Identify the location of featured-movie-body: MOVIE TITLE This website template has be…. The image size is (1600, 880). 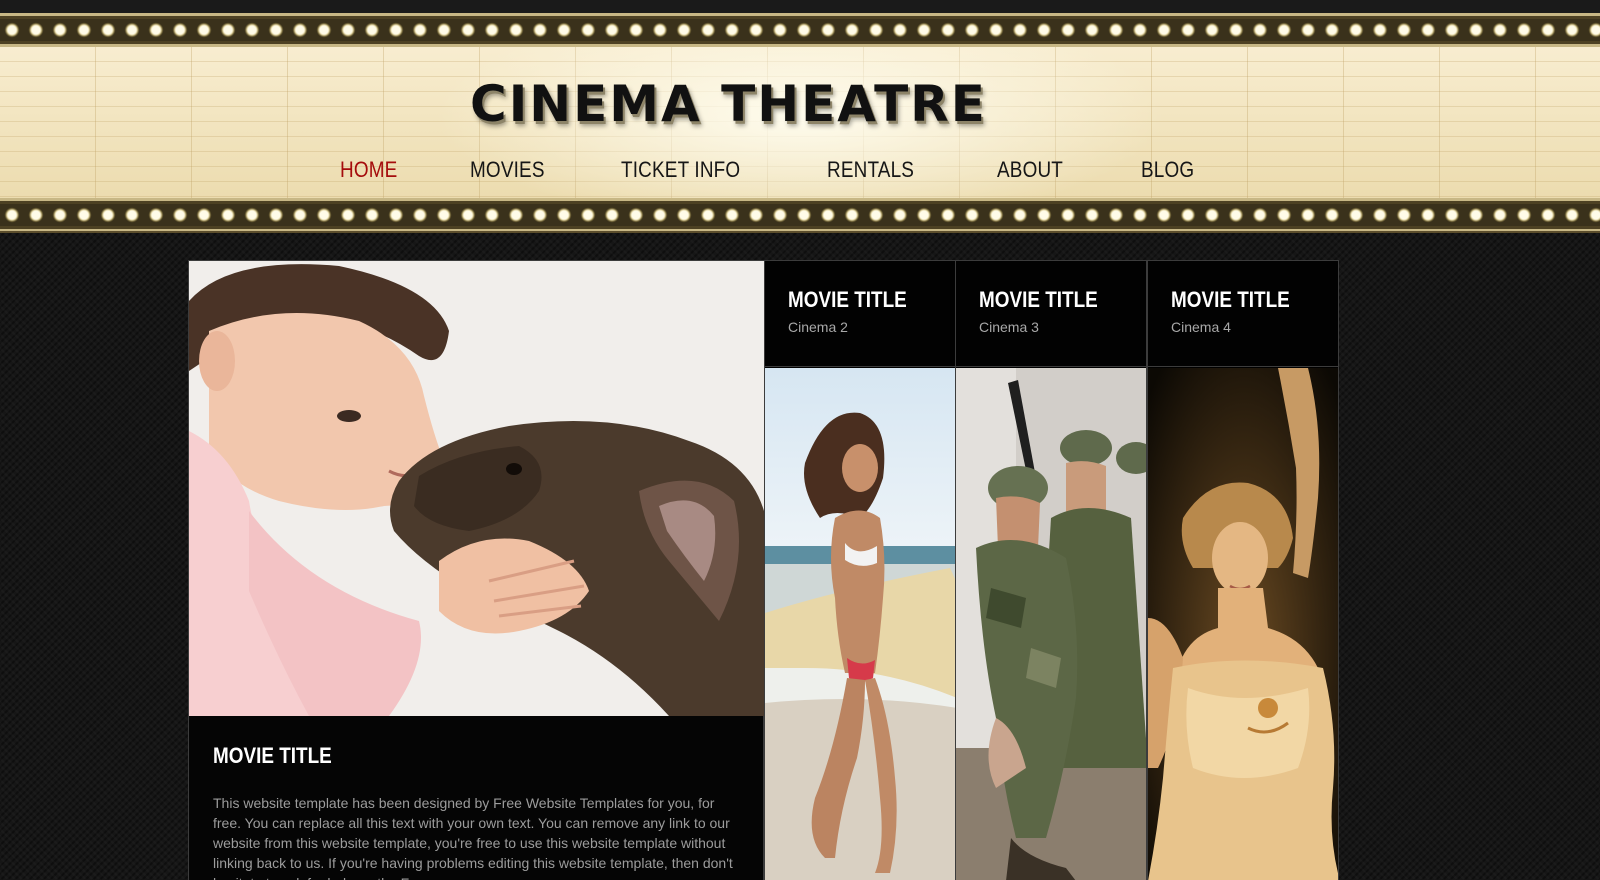
(473, 804).